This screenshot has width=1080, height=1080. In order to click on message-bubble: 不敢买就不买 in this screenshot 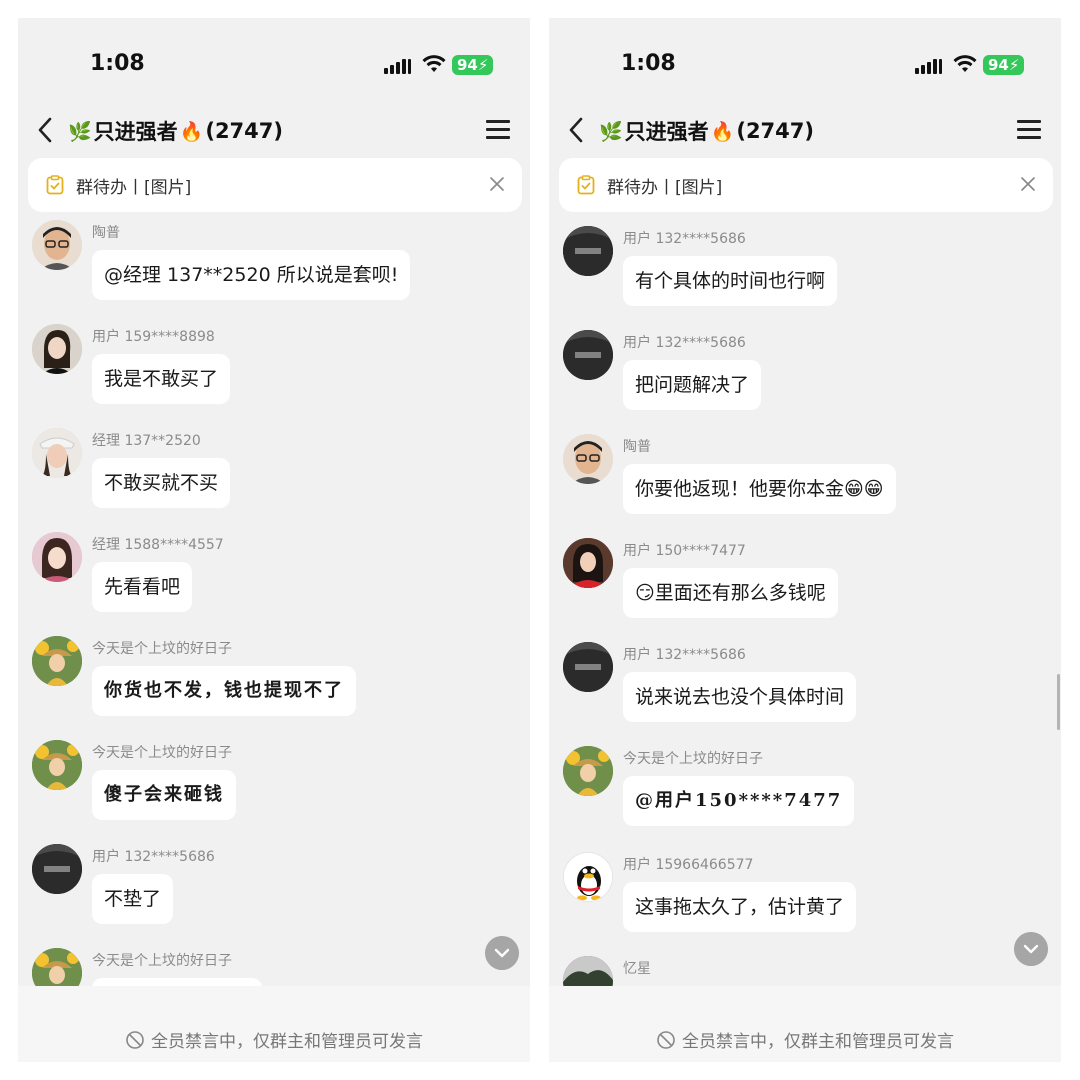, I will do `click(161, 483)`.